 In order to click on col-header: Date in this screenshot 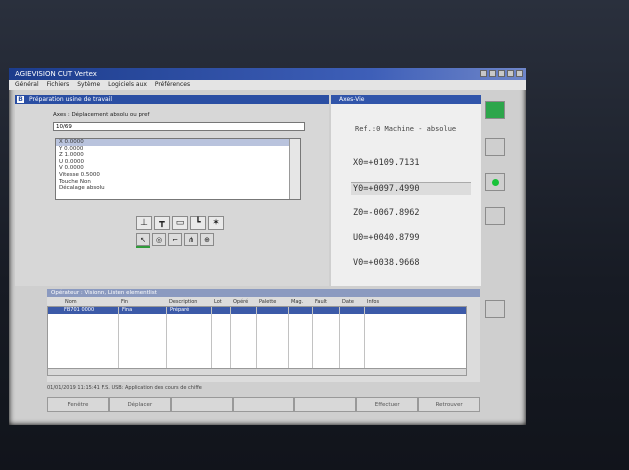, I will do `click(348, 302)`.